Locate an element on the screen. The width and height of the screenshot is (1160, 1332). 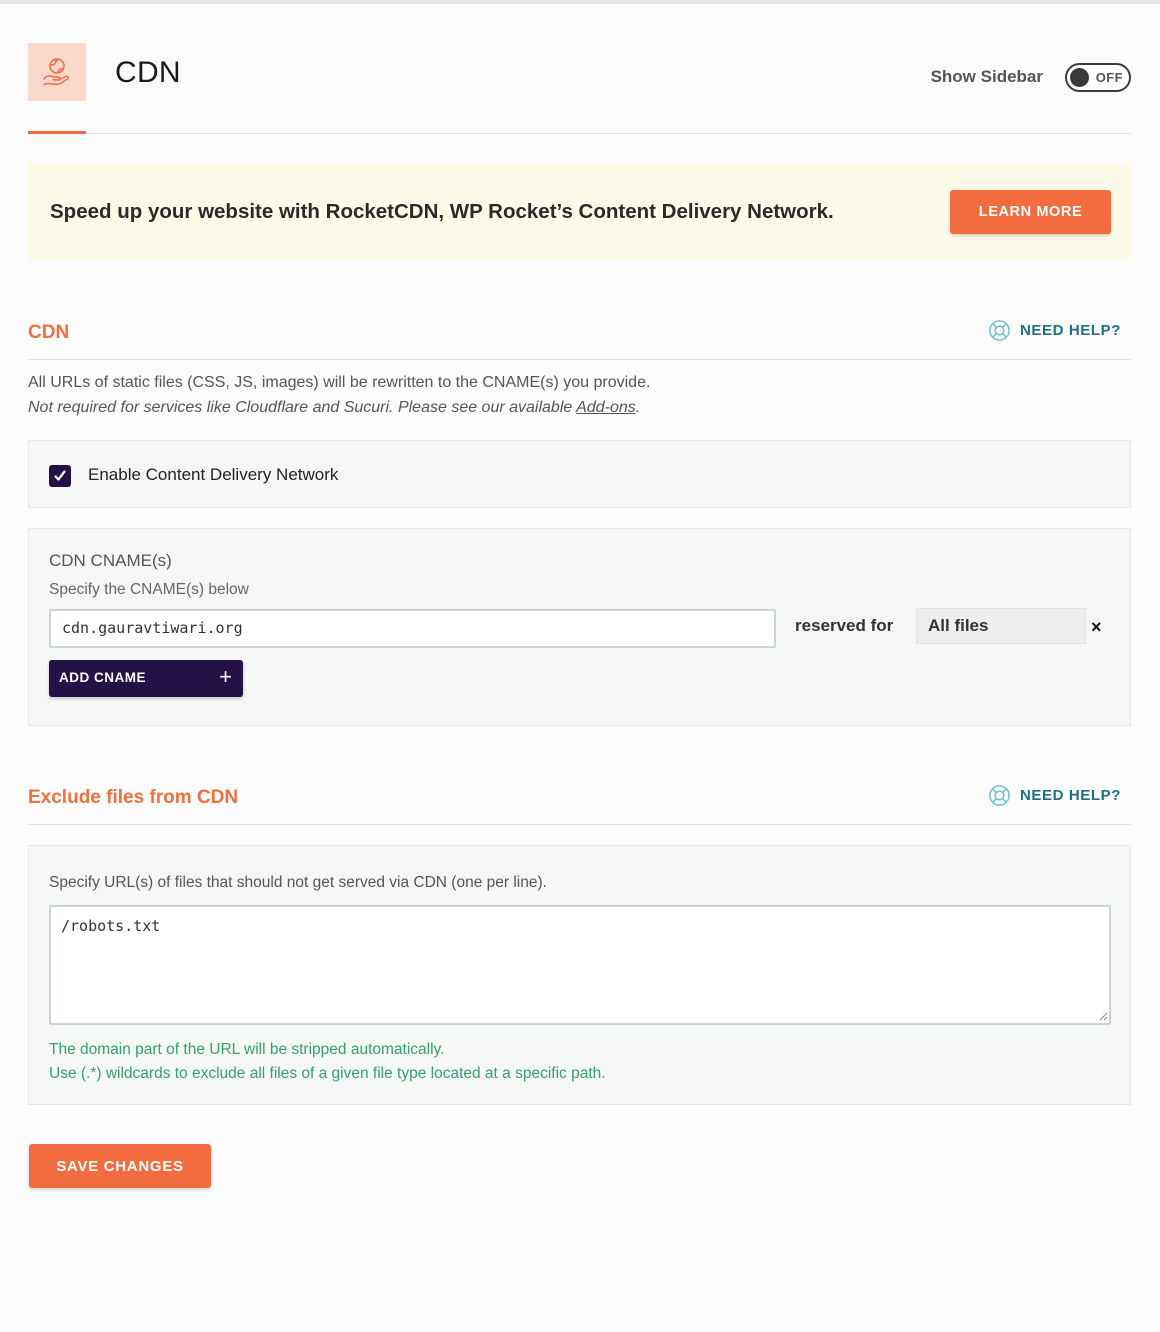
plus-icon: + is located at coordinates (225, 676).